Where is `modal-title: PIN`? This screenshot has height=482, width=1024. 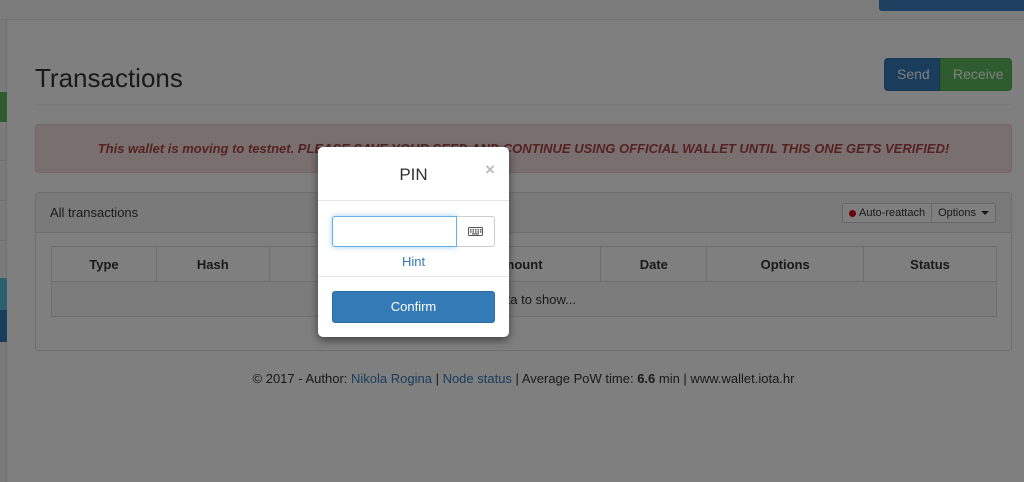
modal-title: PIN is located at coordinates (413, 174).